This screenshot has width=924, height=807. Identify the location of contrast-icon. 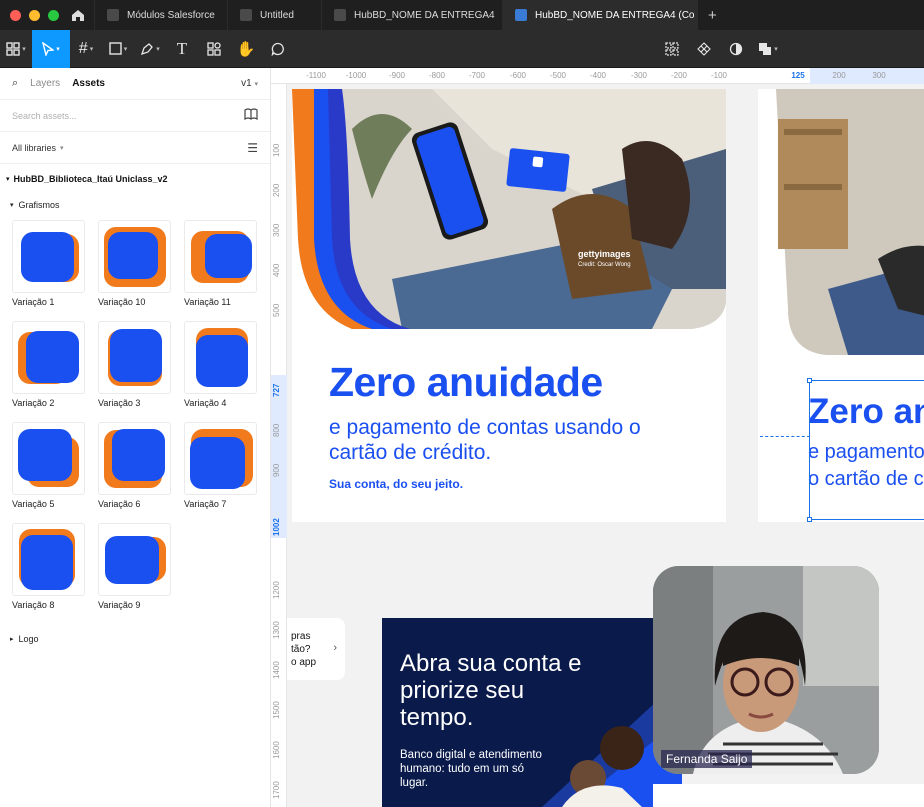
(736, 49).